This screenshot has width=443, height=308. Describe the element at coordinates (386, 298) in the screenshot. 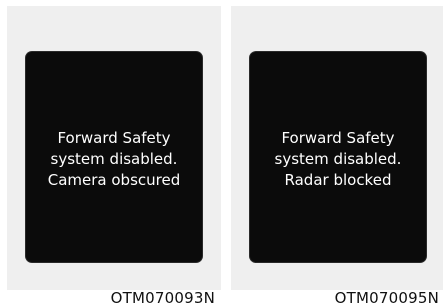

I see `figure-code: OTM070095N` at that location.